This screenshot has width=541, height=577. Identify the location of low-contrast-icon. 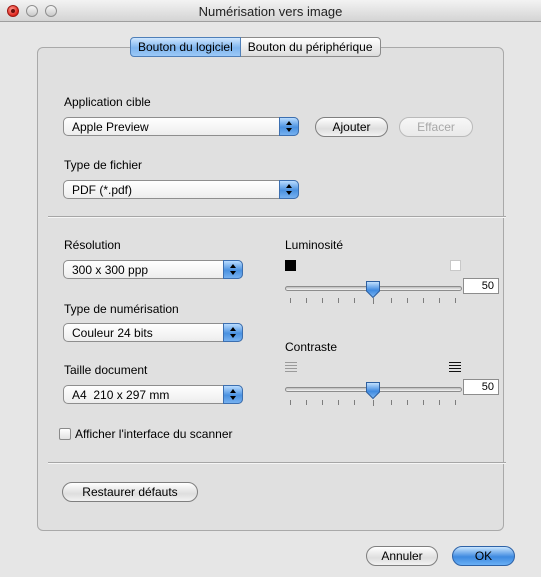
(291, 367).